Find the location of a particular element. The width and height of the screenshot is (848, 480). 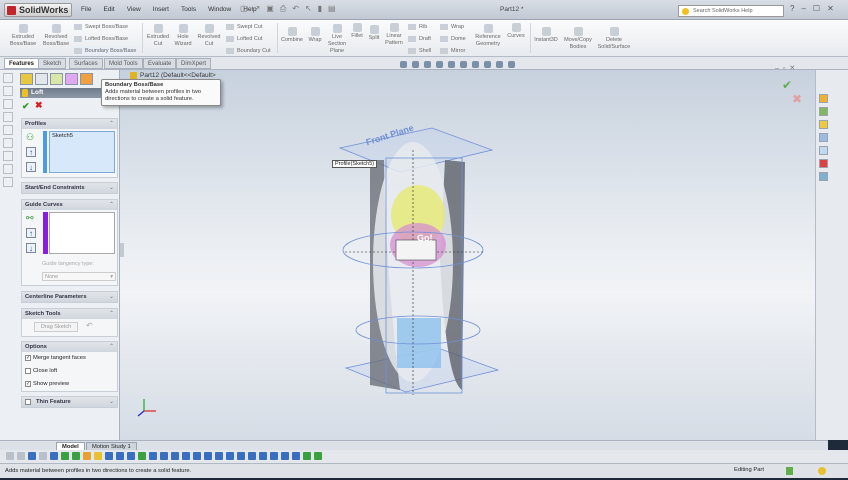

centerline-parameters-header: Centerline Parameters ⌄ is located at coordinates (69, 297).